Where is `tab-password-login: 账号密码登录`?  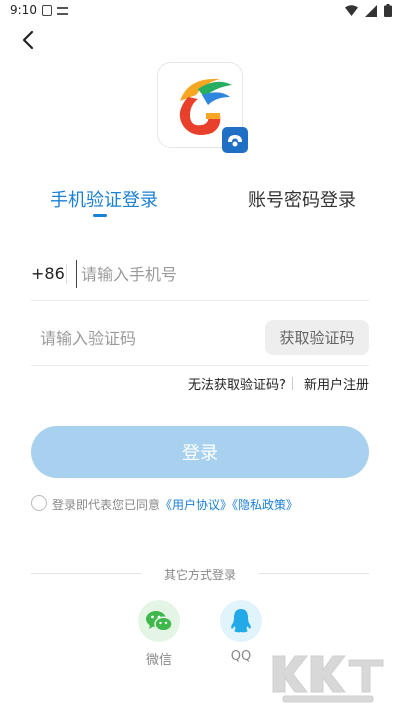
tab-password-login: 账号密码登录 is located at coordinates (302, 199).